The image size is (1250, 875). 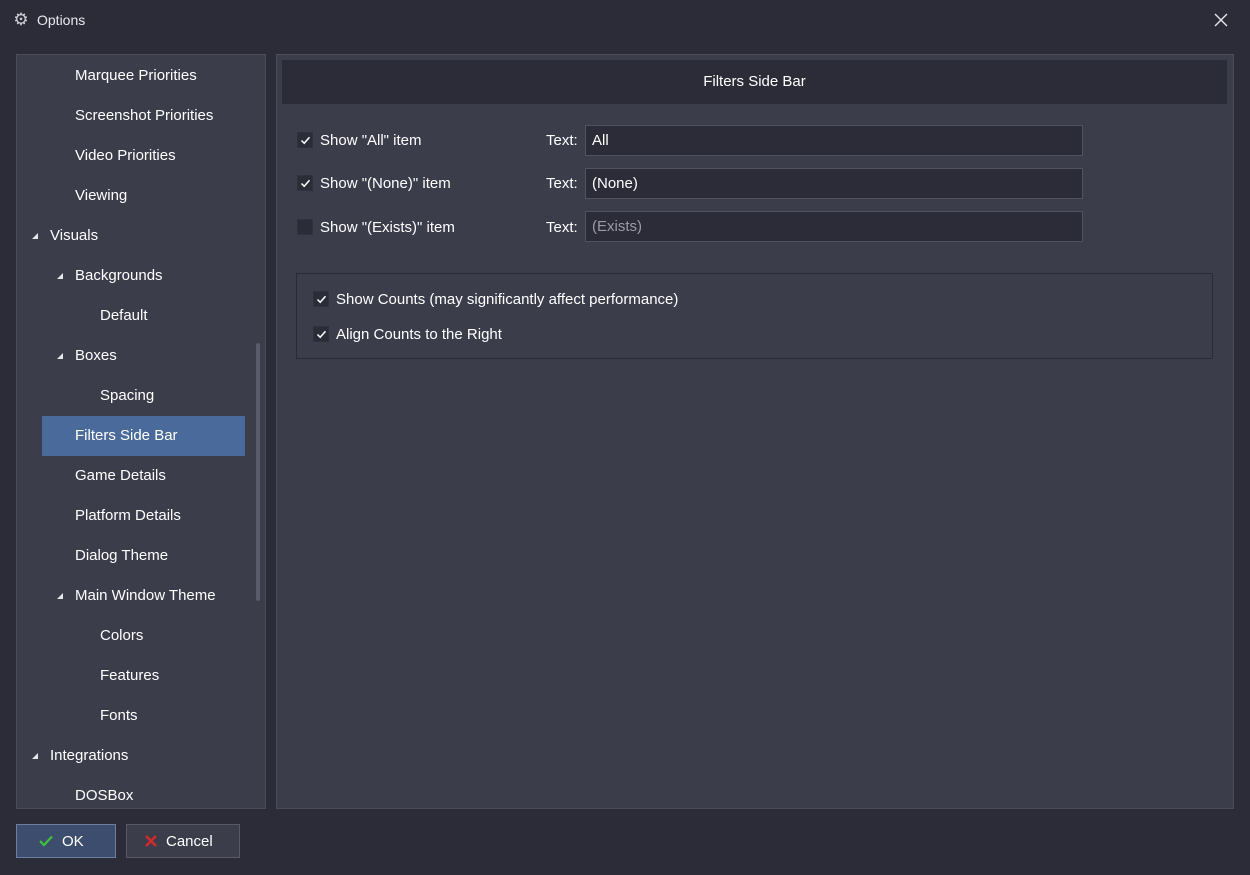 What do you see at coordinates (66, 841) in the screenshot?
I see `ok-button: OK` at bounding box center [66, 841].